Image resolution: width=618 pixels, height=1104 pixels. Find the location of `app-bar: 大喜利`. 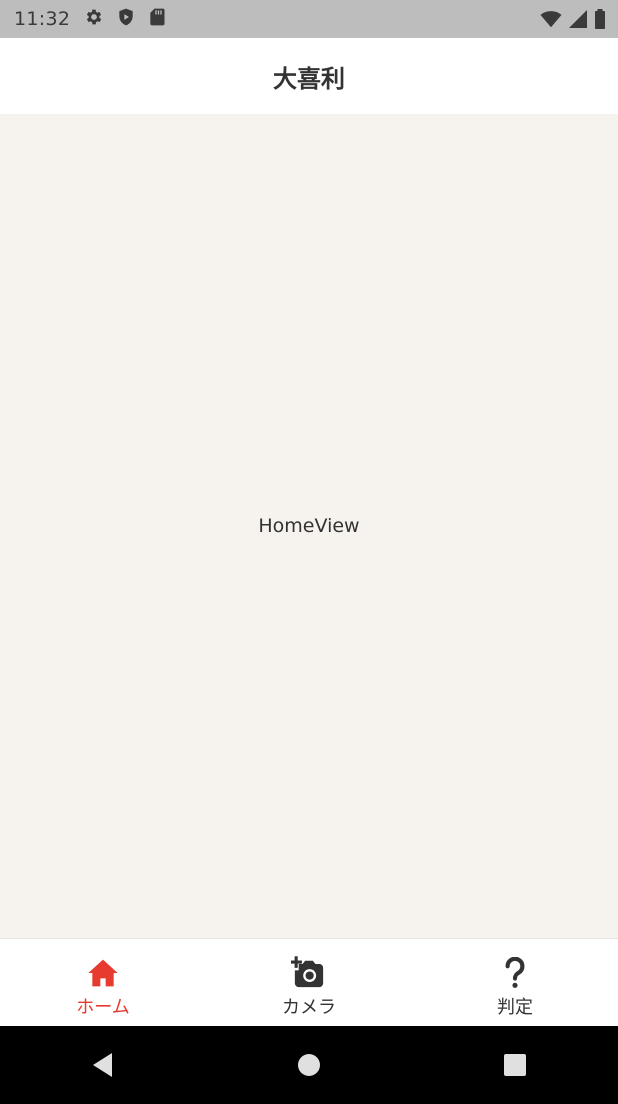

app-bar: 大喜利 is located at coordinates (309, 76).